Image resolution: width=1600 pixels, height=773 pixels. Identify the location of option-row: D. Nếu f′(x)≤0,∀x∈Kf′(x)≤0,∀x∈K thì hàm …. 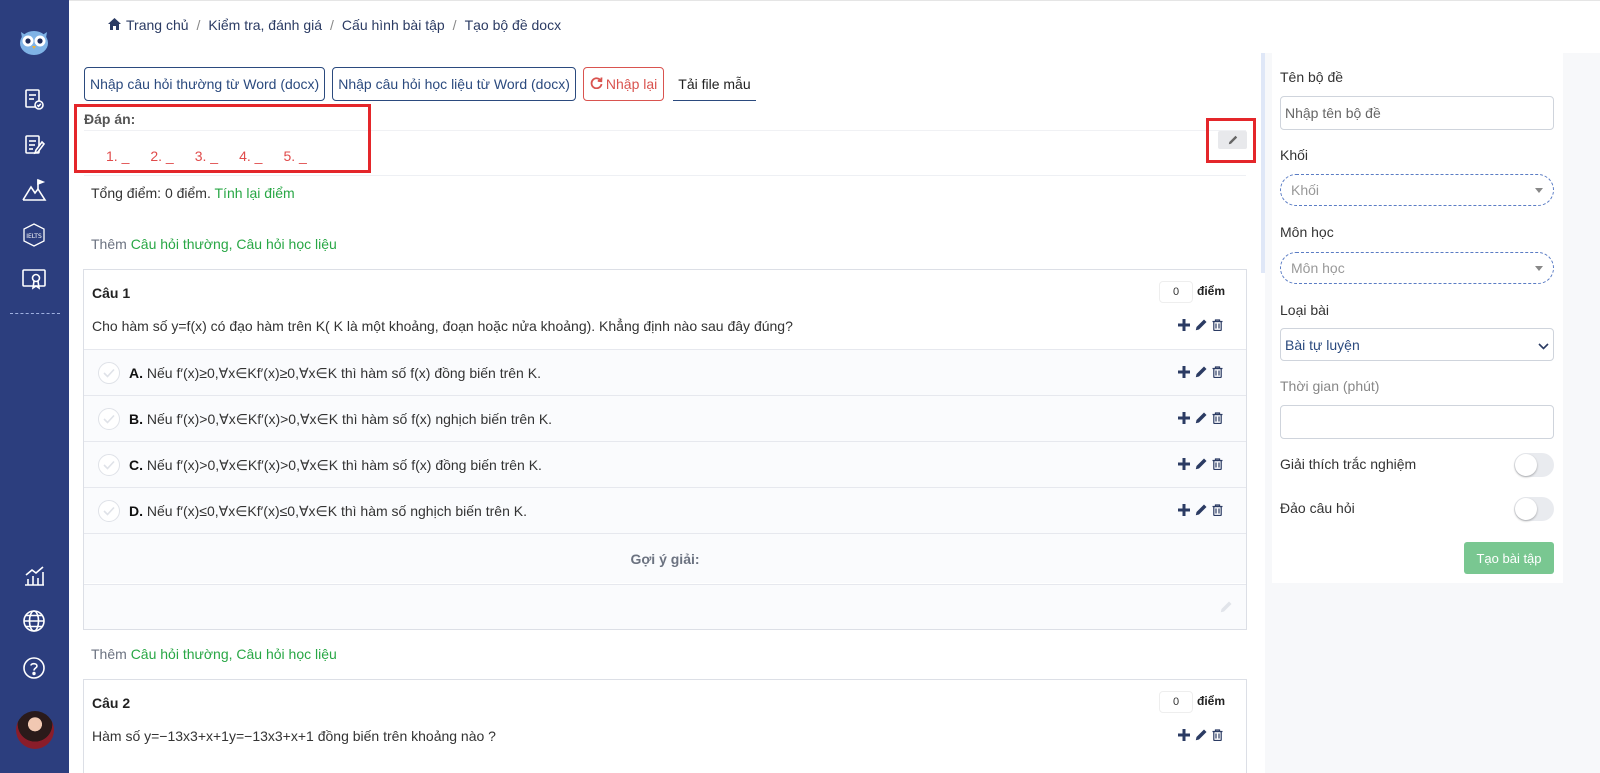
(665, 510).